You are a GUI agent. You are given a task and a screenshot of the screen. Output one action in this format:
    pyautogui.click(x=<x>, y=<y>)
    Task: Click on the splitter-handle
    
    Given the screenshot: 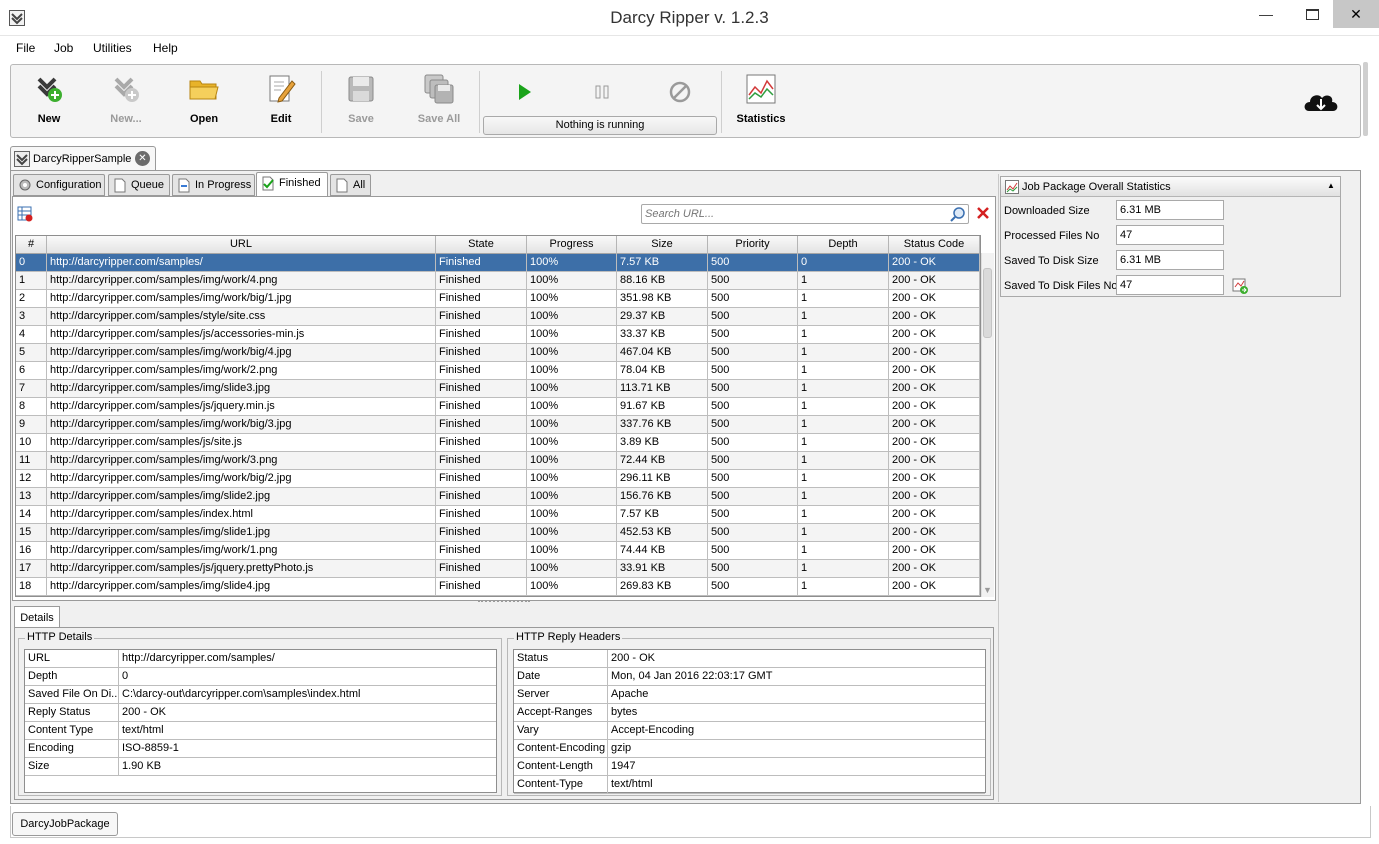 What is the action you would take?
    pyautogui.click(x=504, y=602)
    